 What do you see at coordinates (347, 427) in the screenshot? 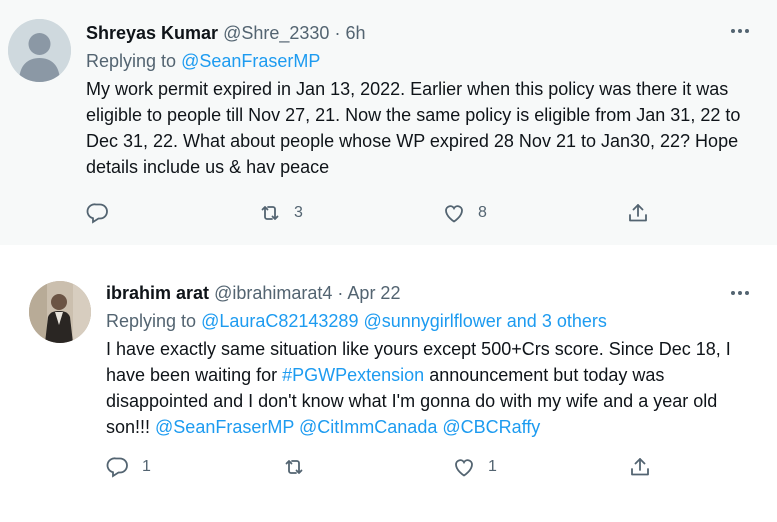
I see `mention-links: @SeanFraserMP @CitImmCanada @CBCRaffy` at bounding box center [347, 427].